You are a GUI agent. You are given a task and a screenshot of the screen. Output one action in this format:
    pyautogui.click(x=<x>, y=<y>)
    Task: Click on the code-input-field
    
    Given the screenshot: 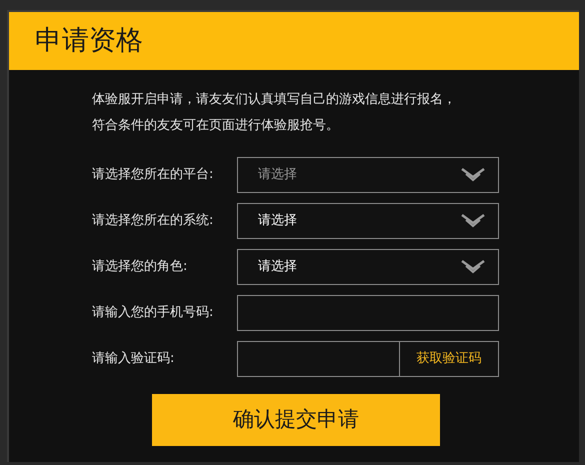 What is the action you would take?
    pyautogui.click(x=318, y=359)
    